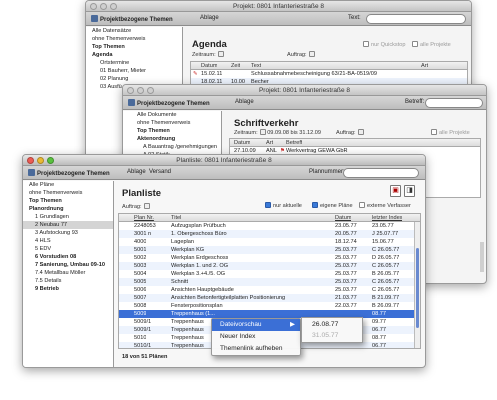 This screenshot has height=400, width=497. What do you see at coordinates (134, 55) in the screenshot?
I see `sidebar-item: Agenda` at bounding box center [134, 55].